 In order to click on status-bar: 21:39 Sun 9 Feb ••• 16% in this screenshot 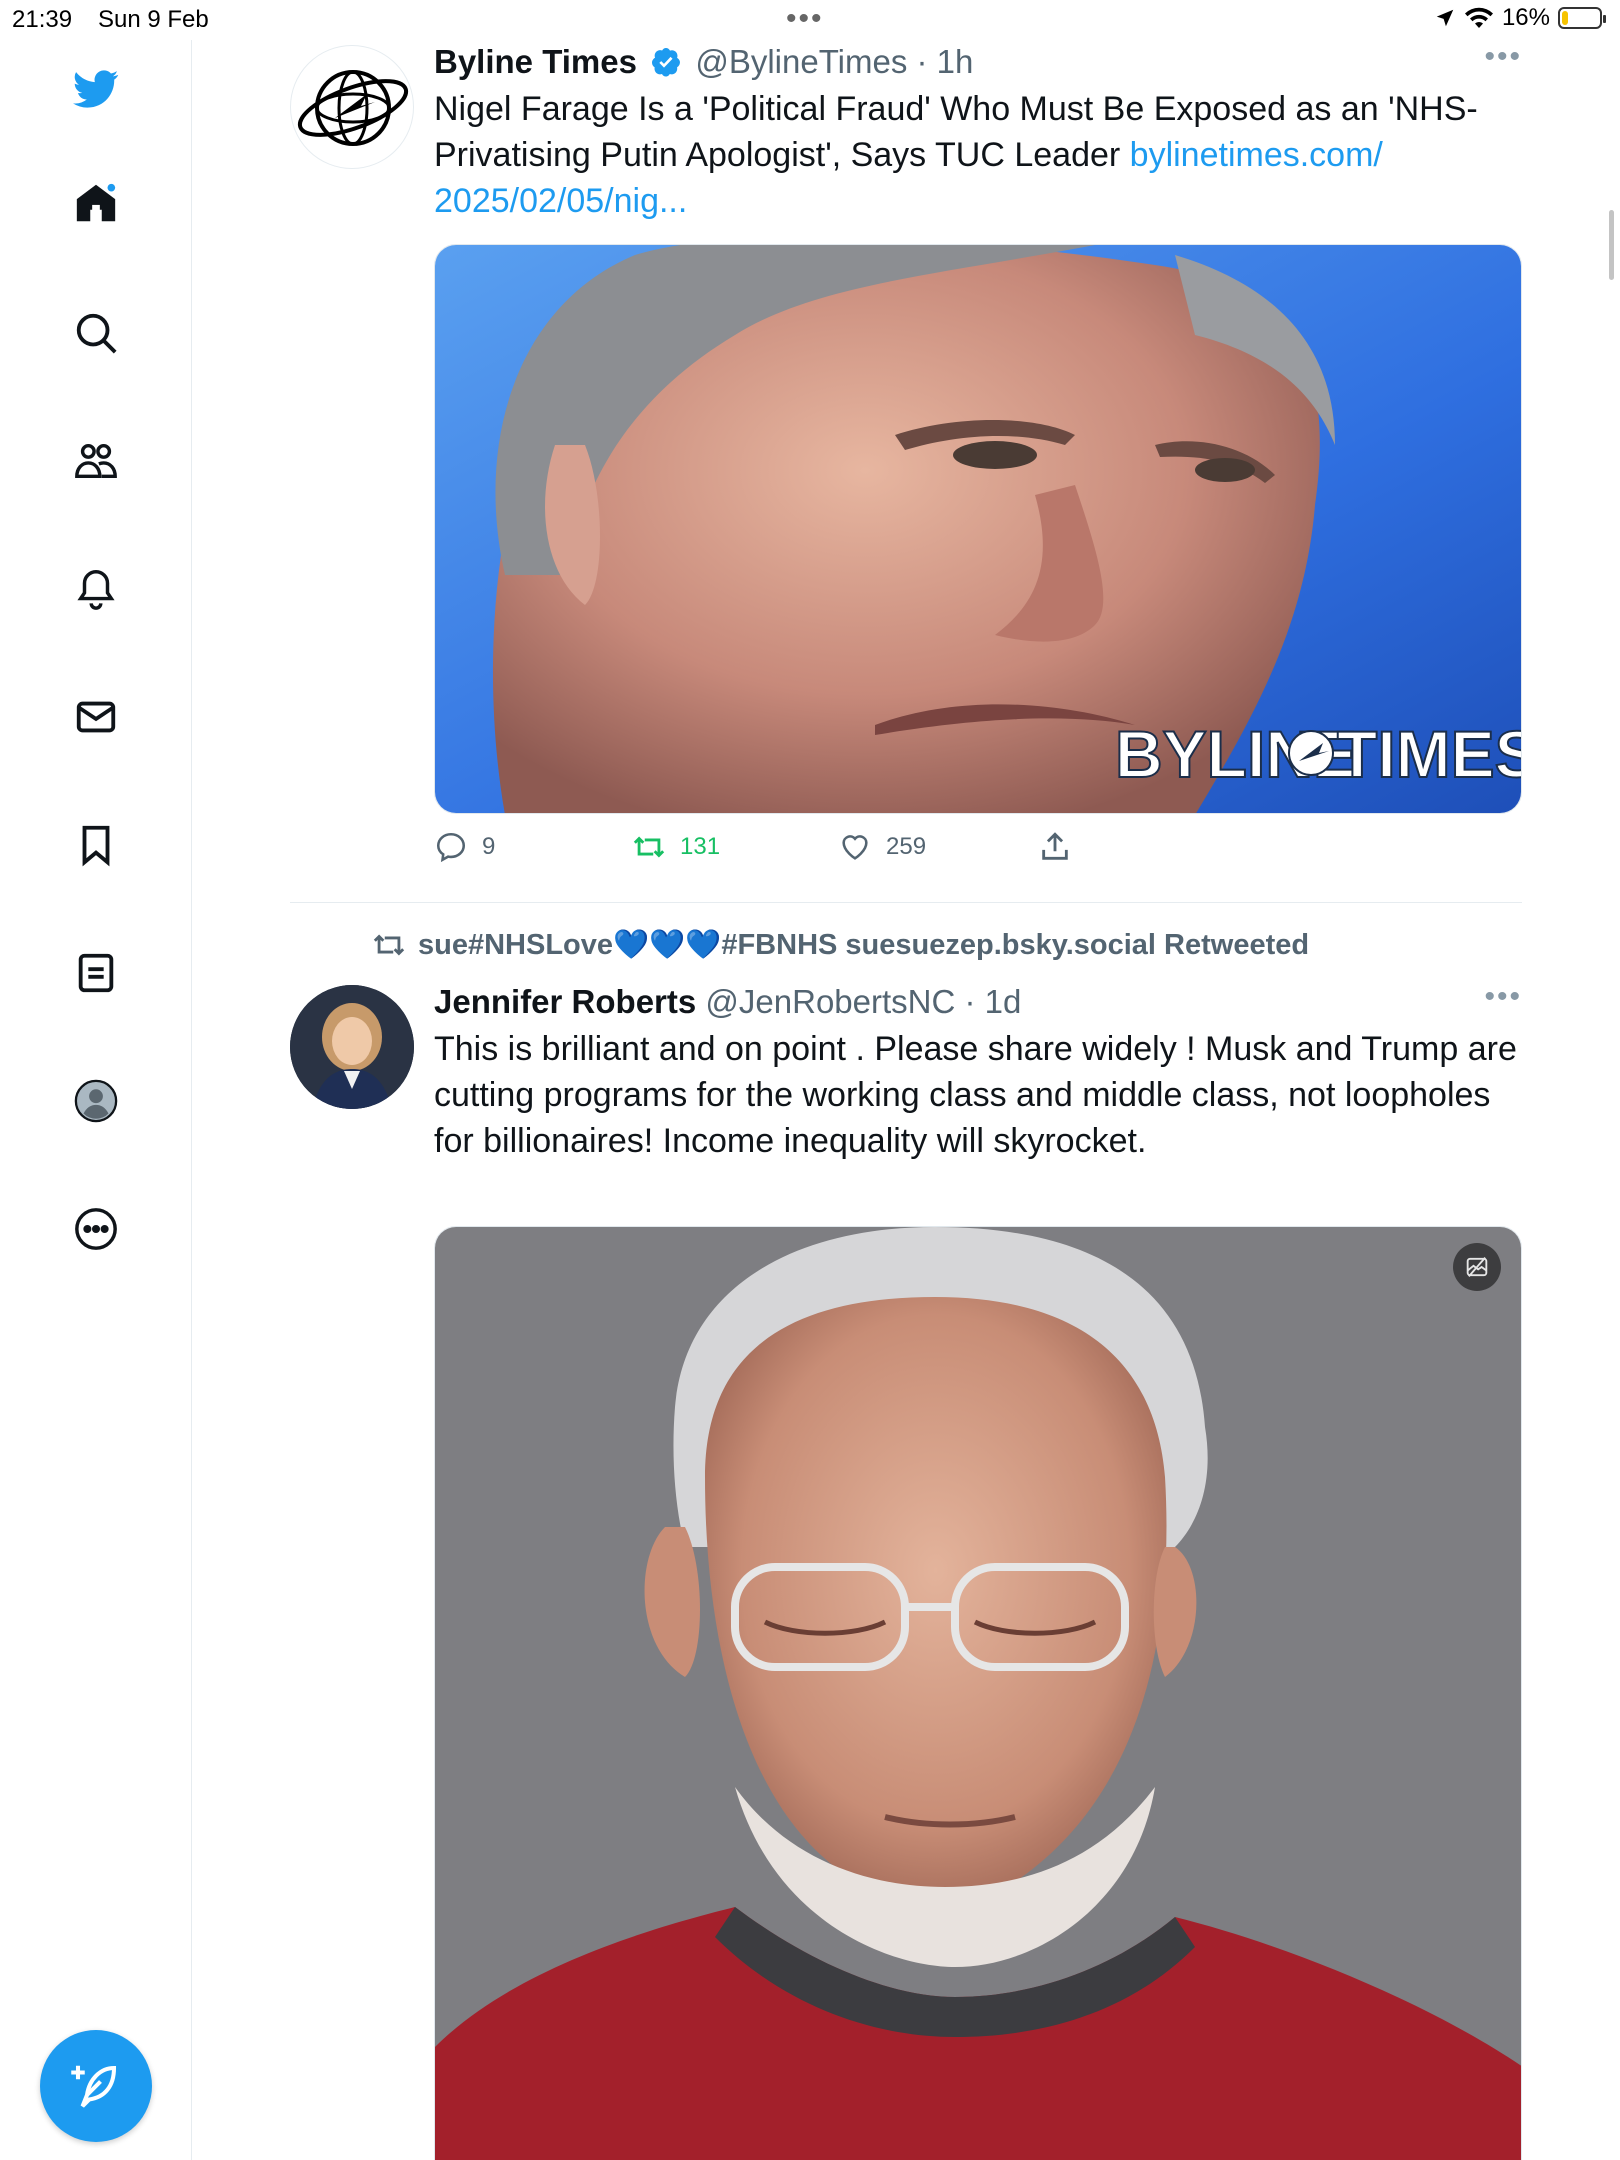, I will do `click(810, 20)`.